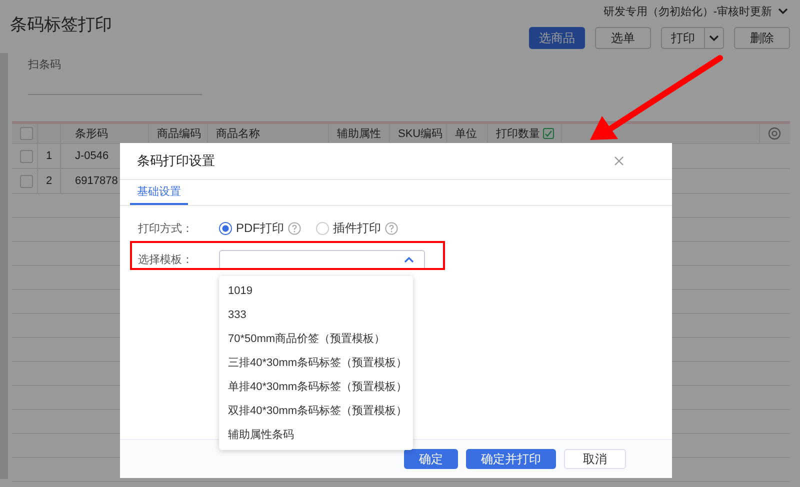 This screenshot has height=487, width=800. What do you see at coordinates (316, 338) in the screenshot?
I see `dropdown-item: 70*50mm商品价签（预置模板）` at bounding box center [316, 338].